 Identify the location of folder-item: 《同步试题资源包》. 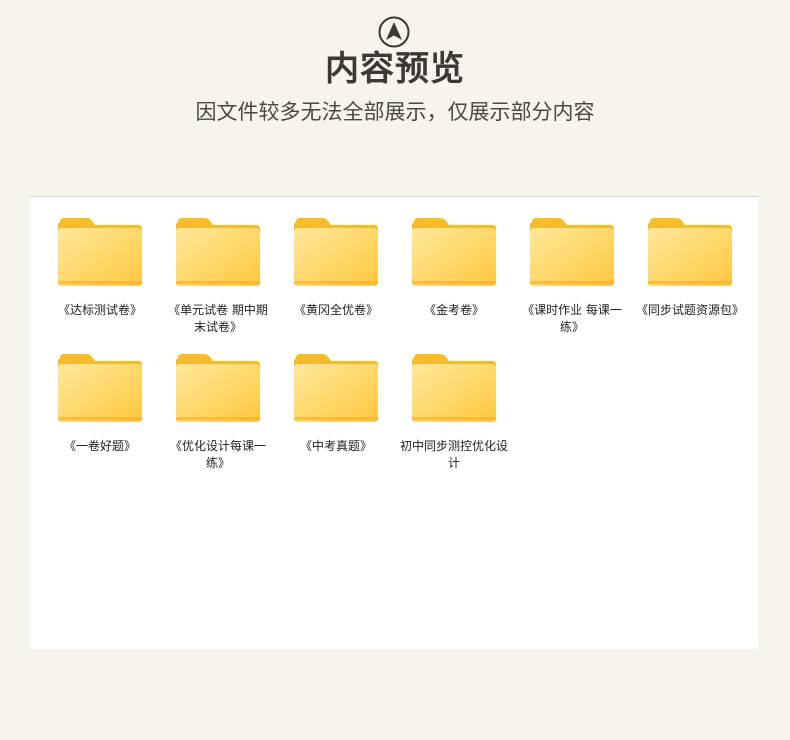
(690, 283).